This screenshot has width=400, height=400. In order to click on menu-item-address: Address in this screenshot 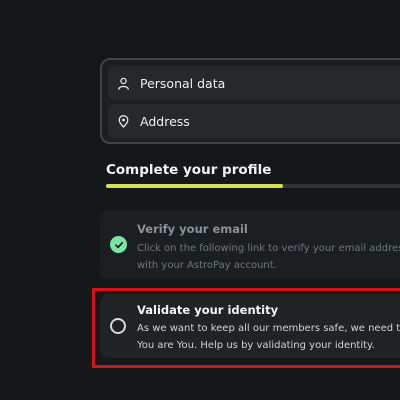, I will do `click(254, 121)`.